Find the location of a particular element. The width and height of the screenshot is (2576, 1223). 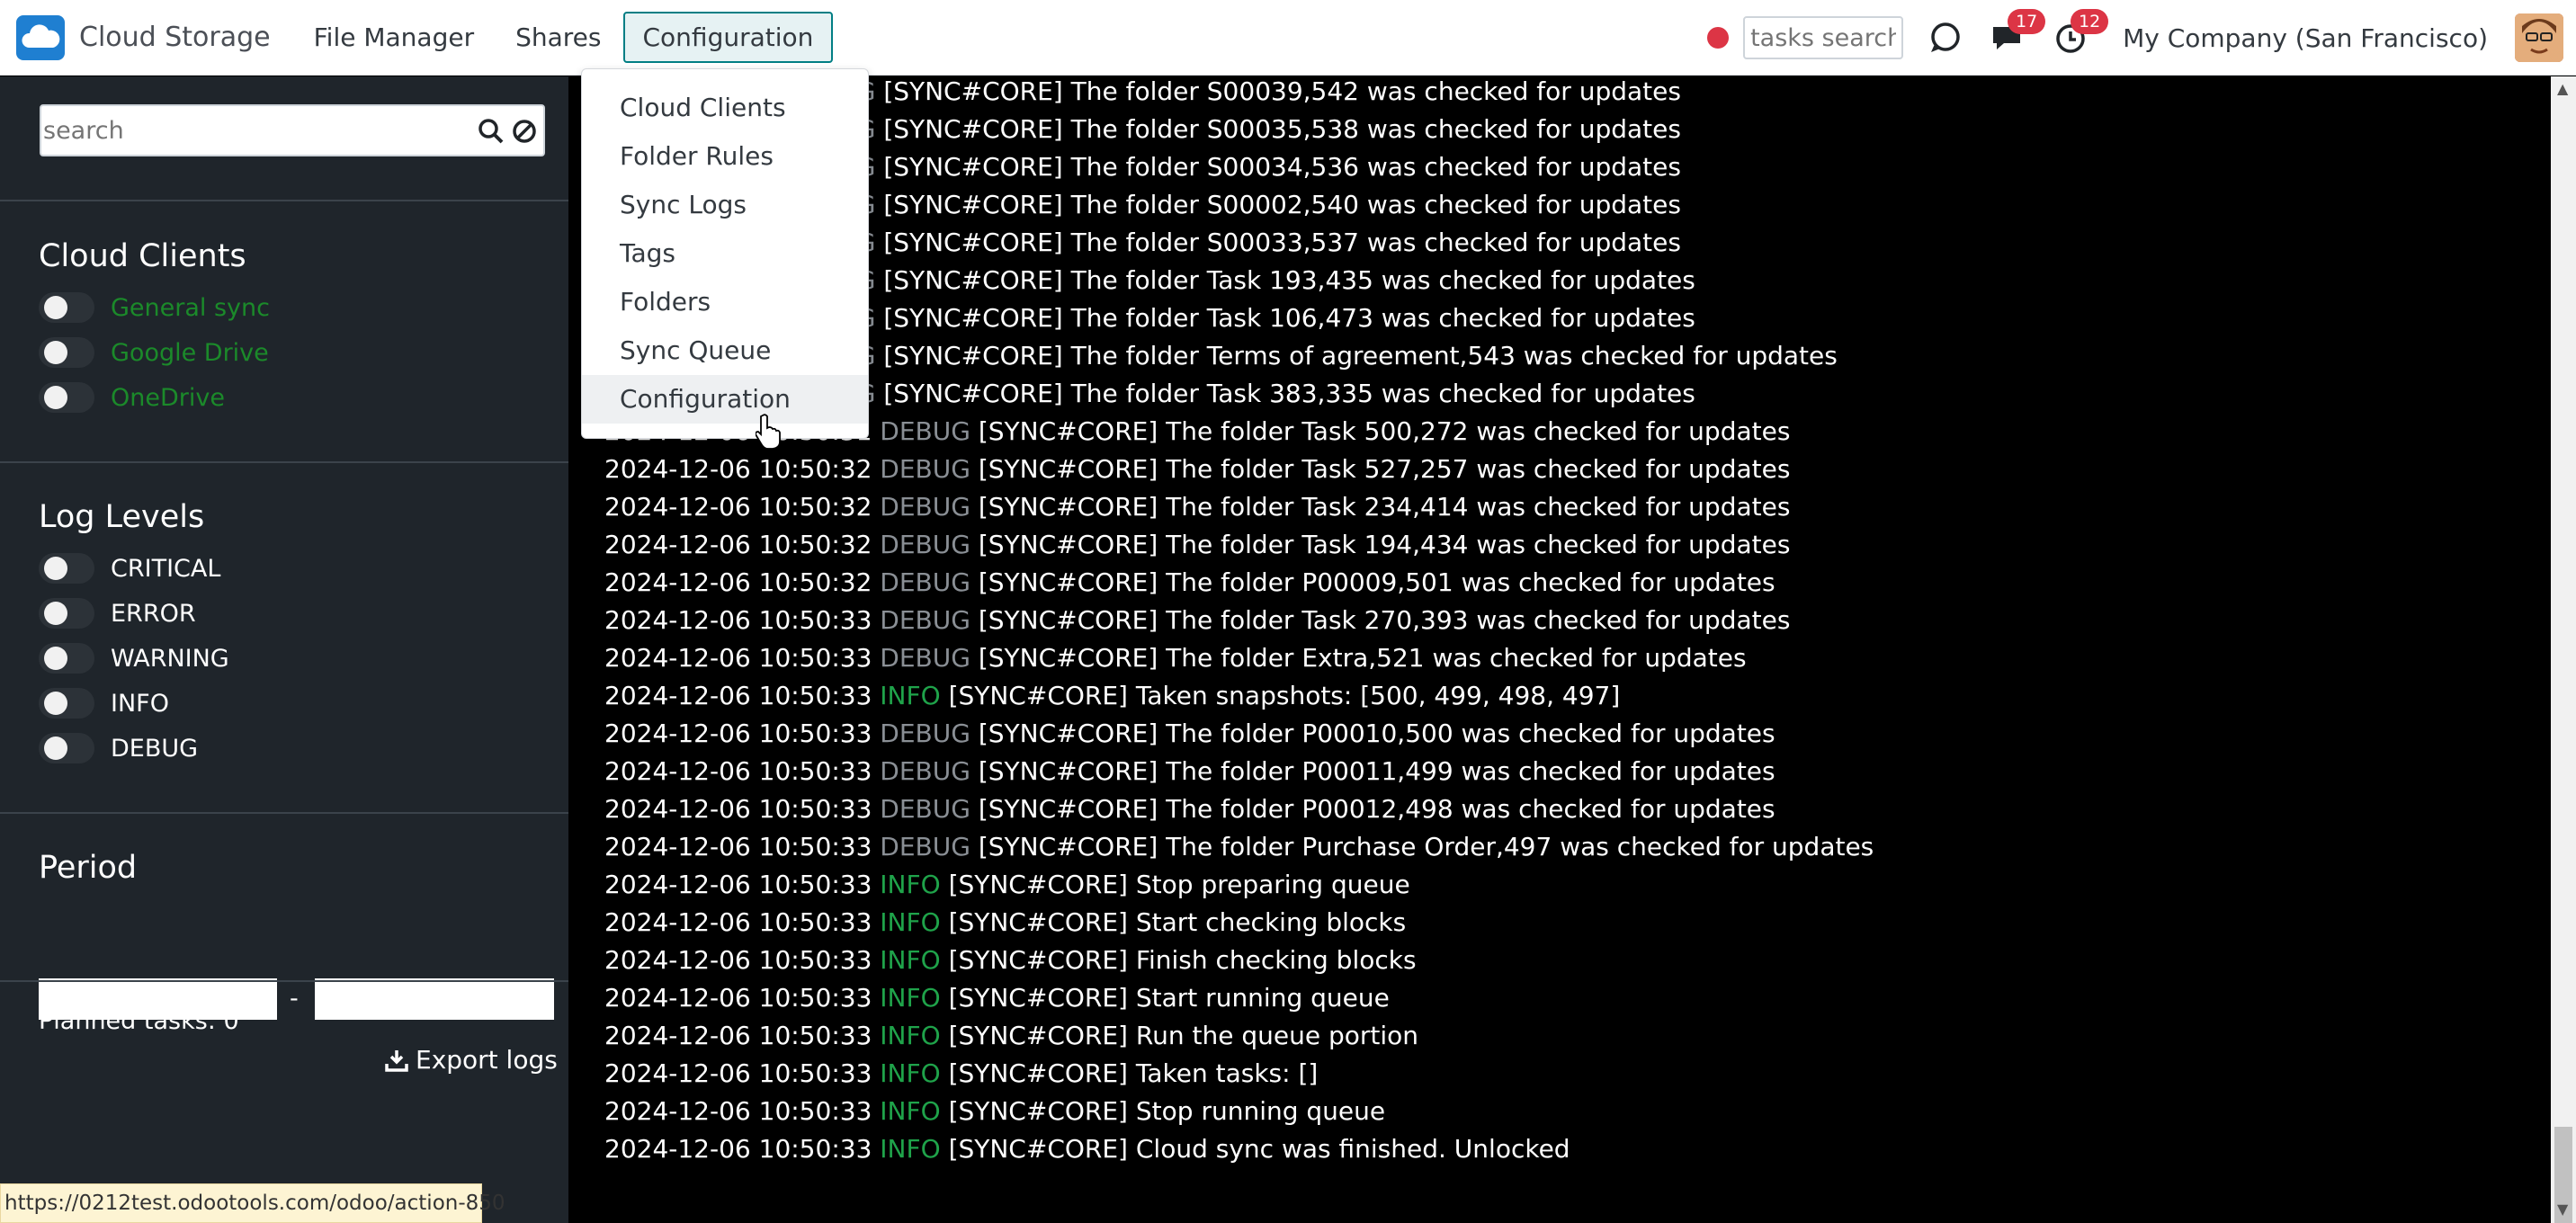

export-logs-button: Export logs is located at coordinates (471, 1060).